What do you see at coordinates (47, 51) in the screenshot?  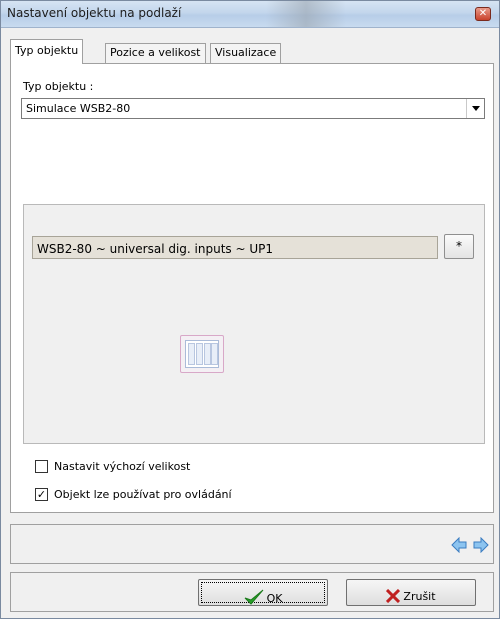 I see `tab-typ-objektu: Typ objektu` at bounding box center [47, 51].